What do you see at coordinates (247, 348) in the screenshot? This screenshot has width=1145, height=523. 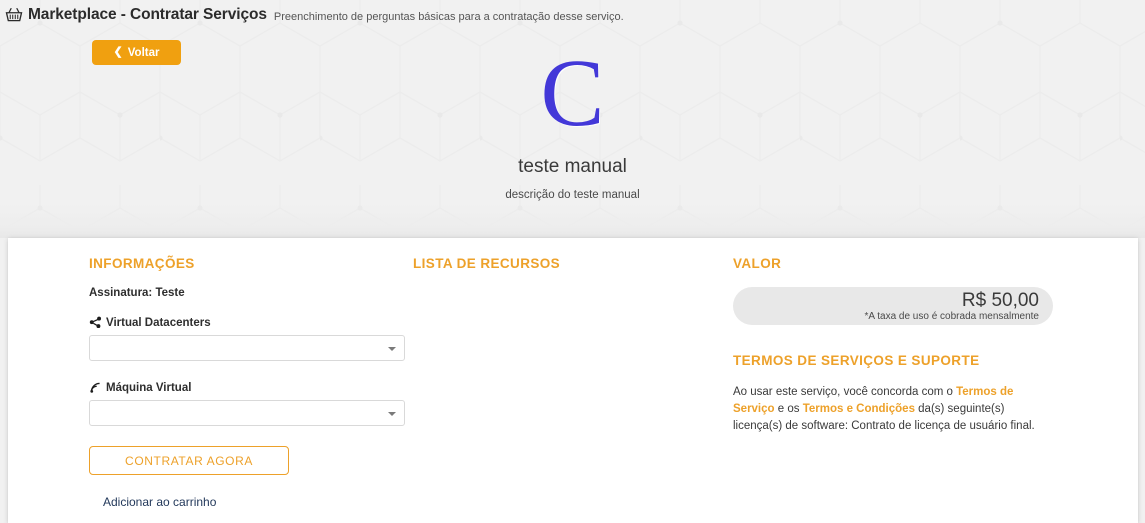 I see `select-virtual-datacenters` at bounding box center [247, 348].